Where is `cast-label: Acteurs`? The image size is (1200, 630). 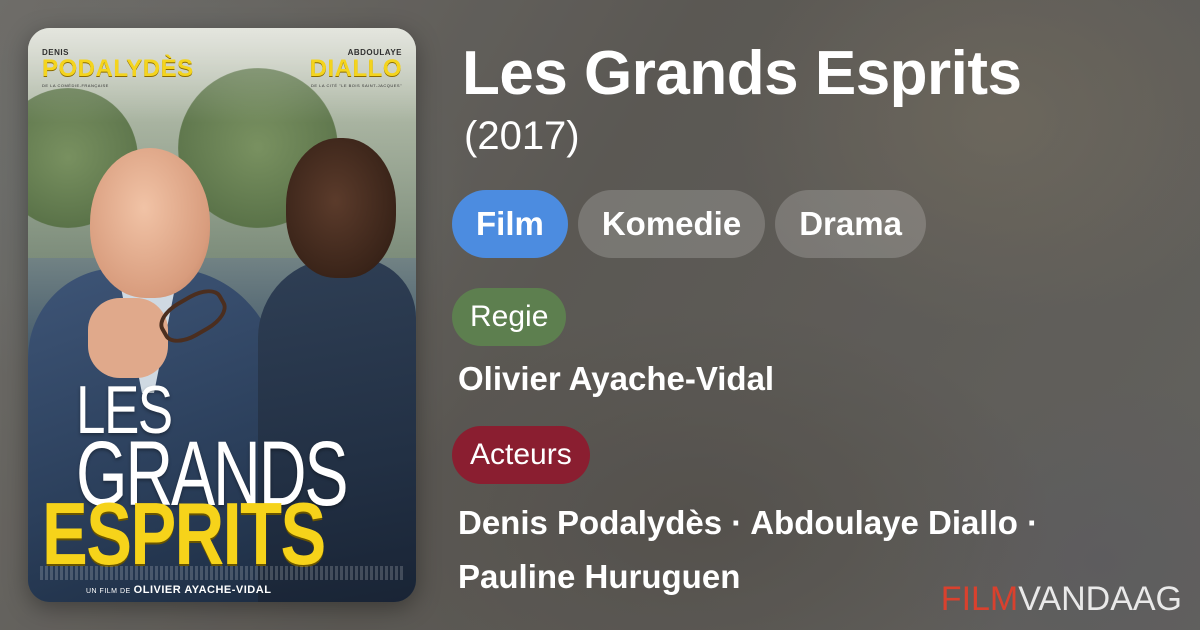 cast-label: Acteurs is located at coordinates (521, 455).